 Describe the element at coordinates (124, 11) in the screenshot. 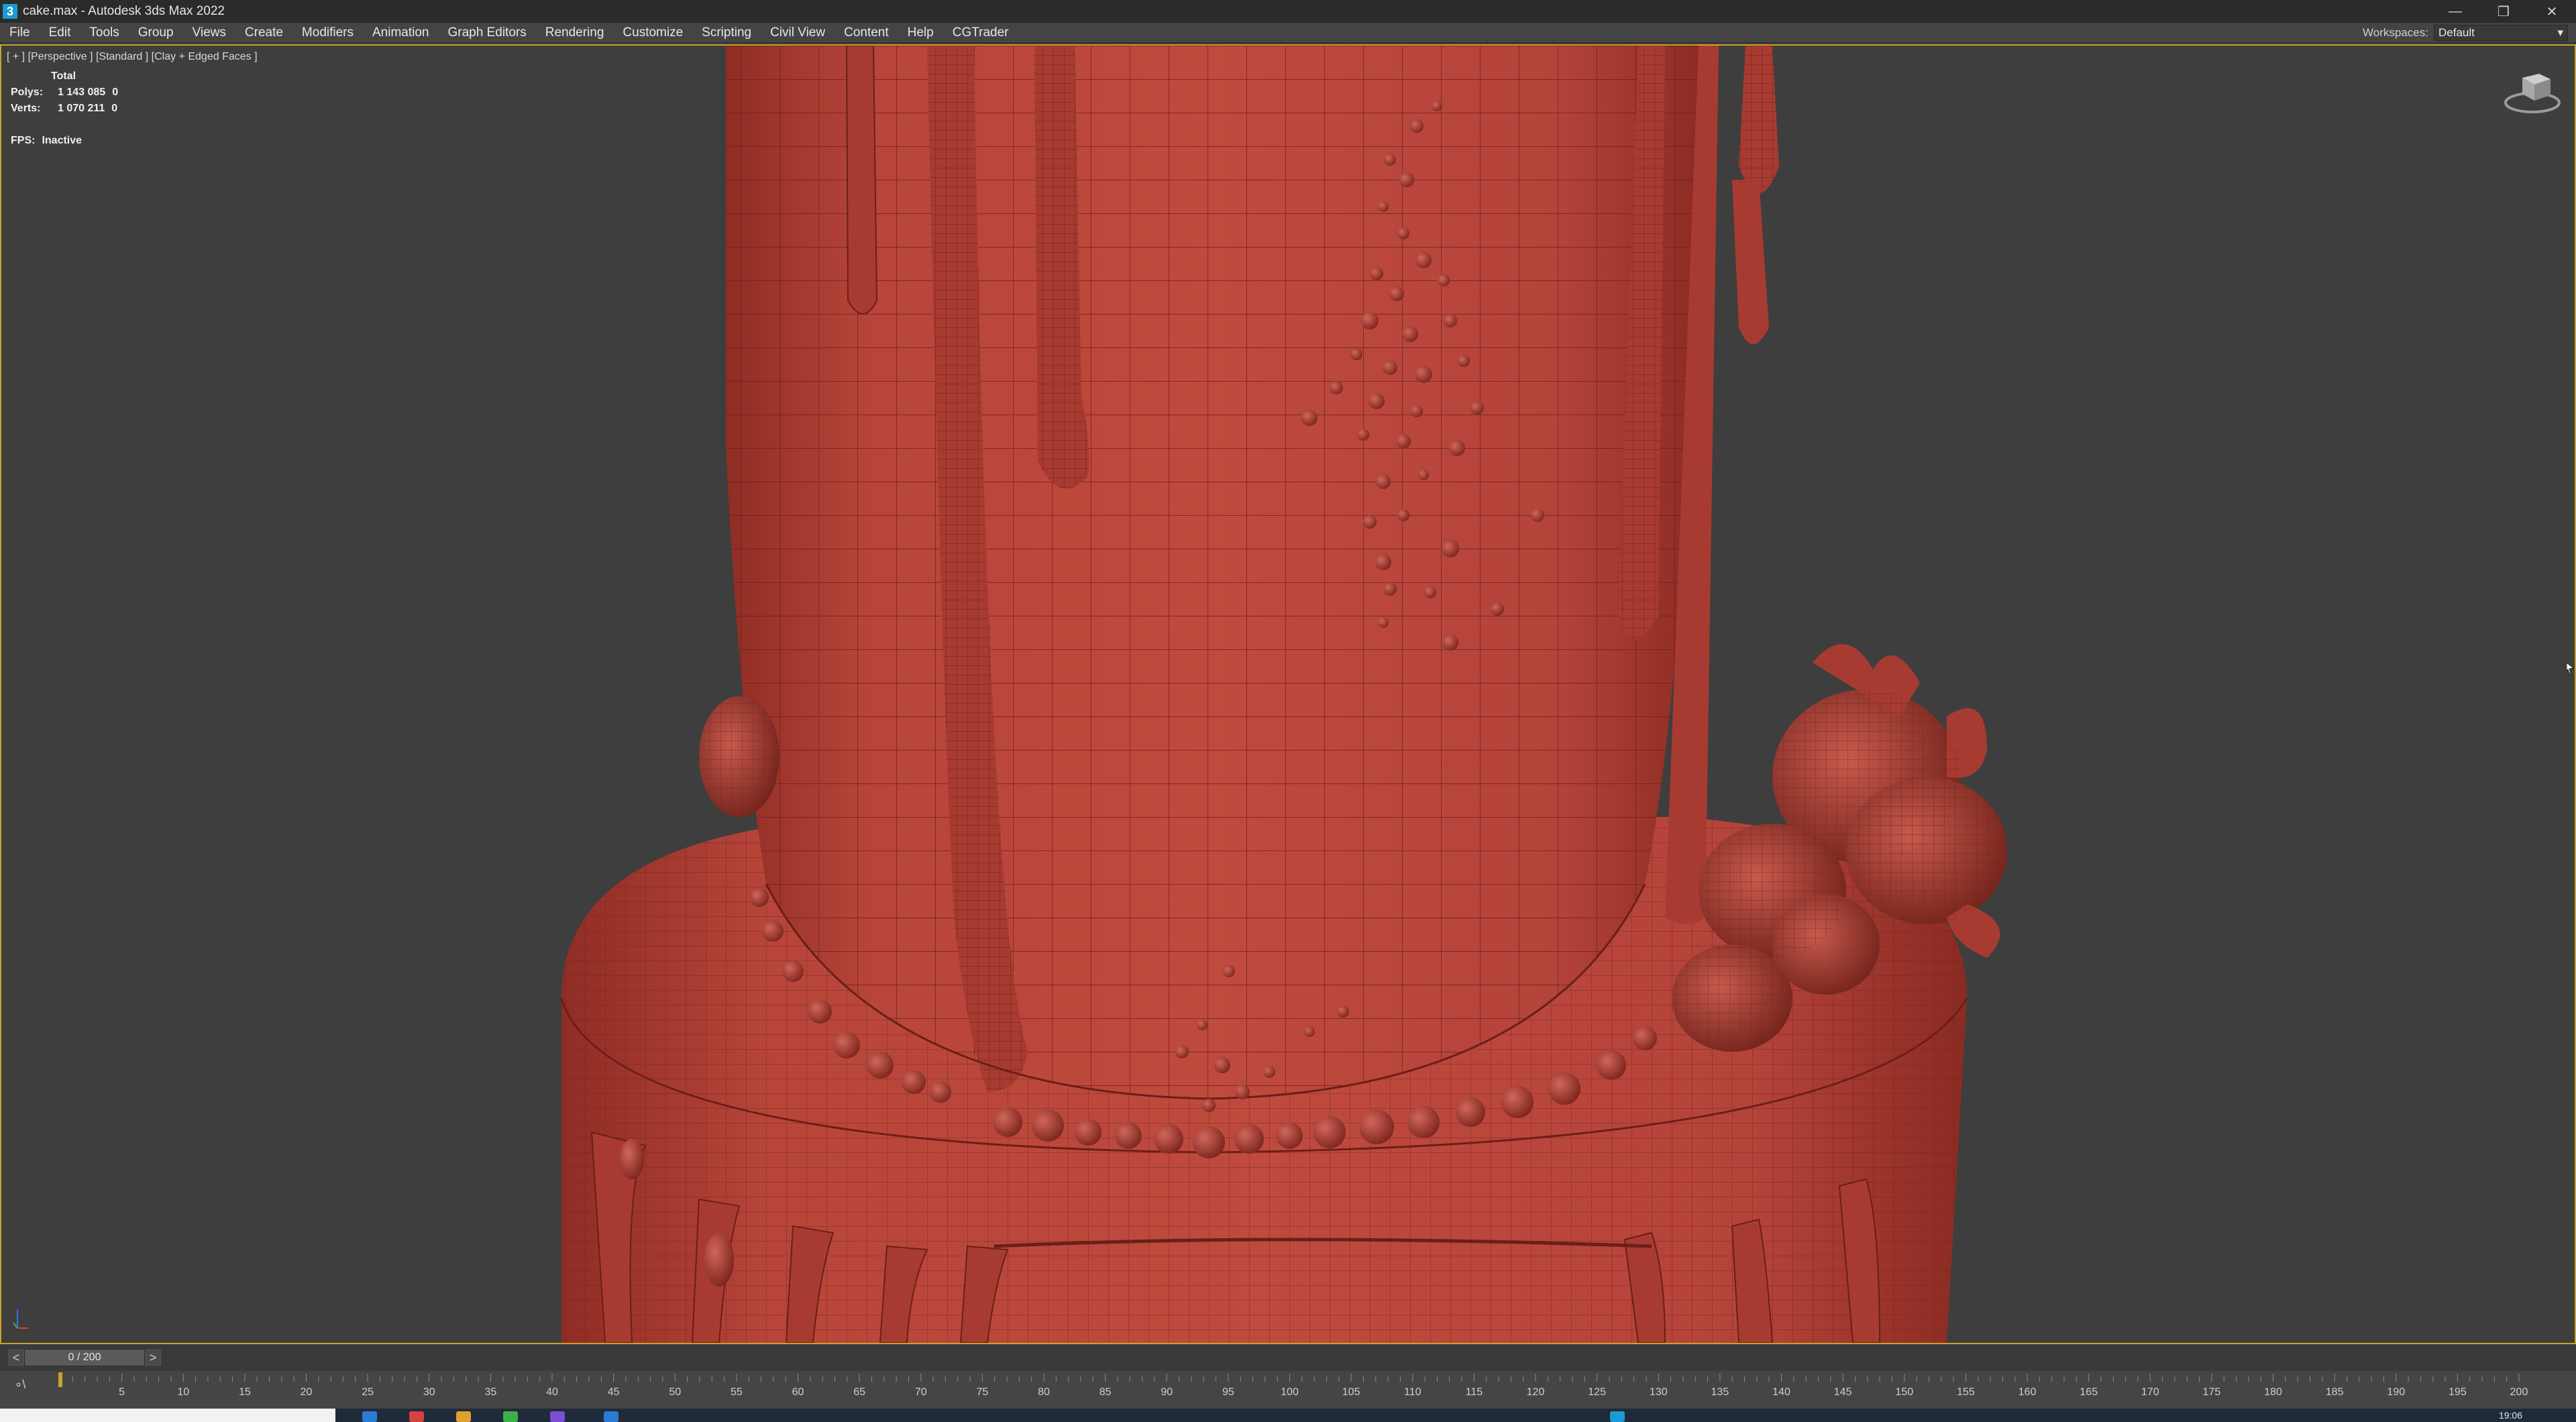

I see `window-title: cake.max - Autodesk 3ds Max 2022` at that location.